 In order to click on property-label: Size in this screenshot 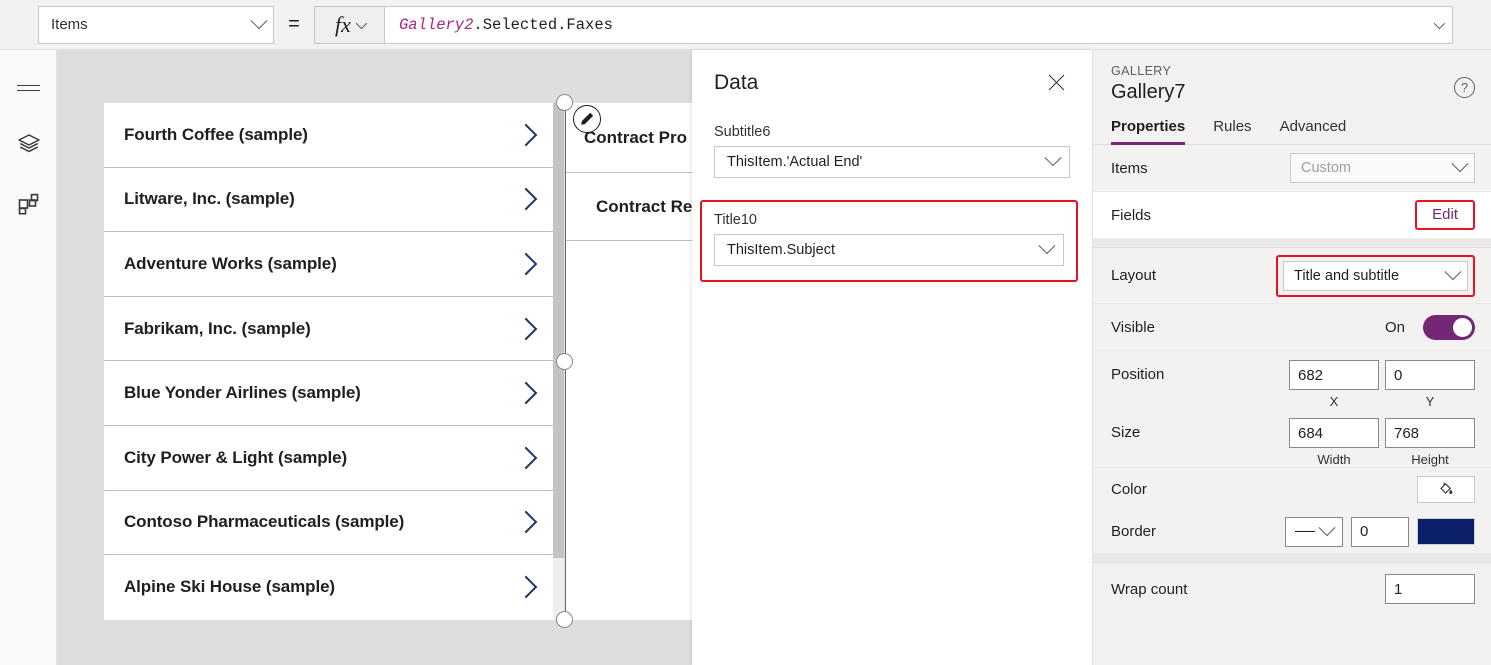, I will do `click(1126, 432)`.